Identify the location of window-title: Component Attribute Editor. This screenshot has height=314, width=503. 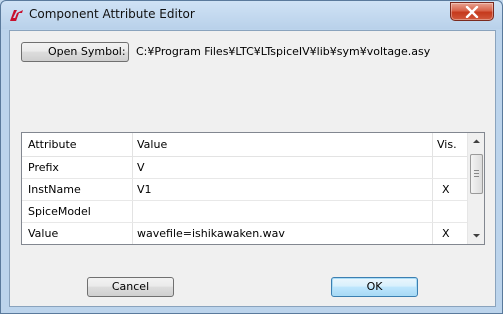
(112, 14).